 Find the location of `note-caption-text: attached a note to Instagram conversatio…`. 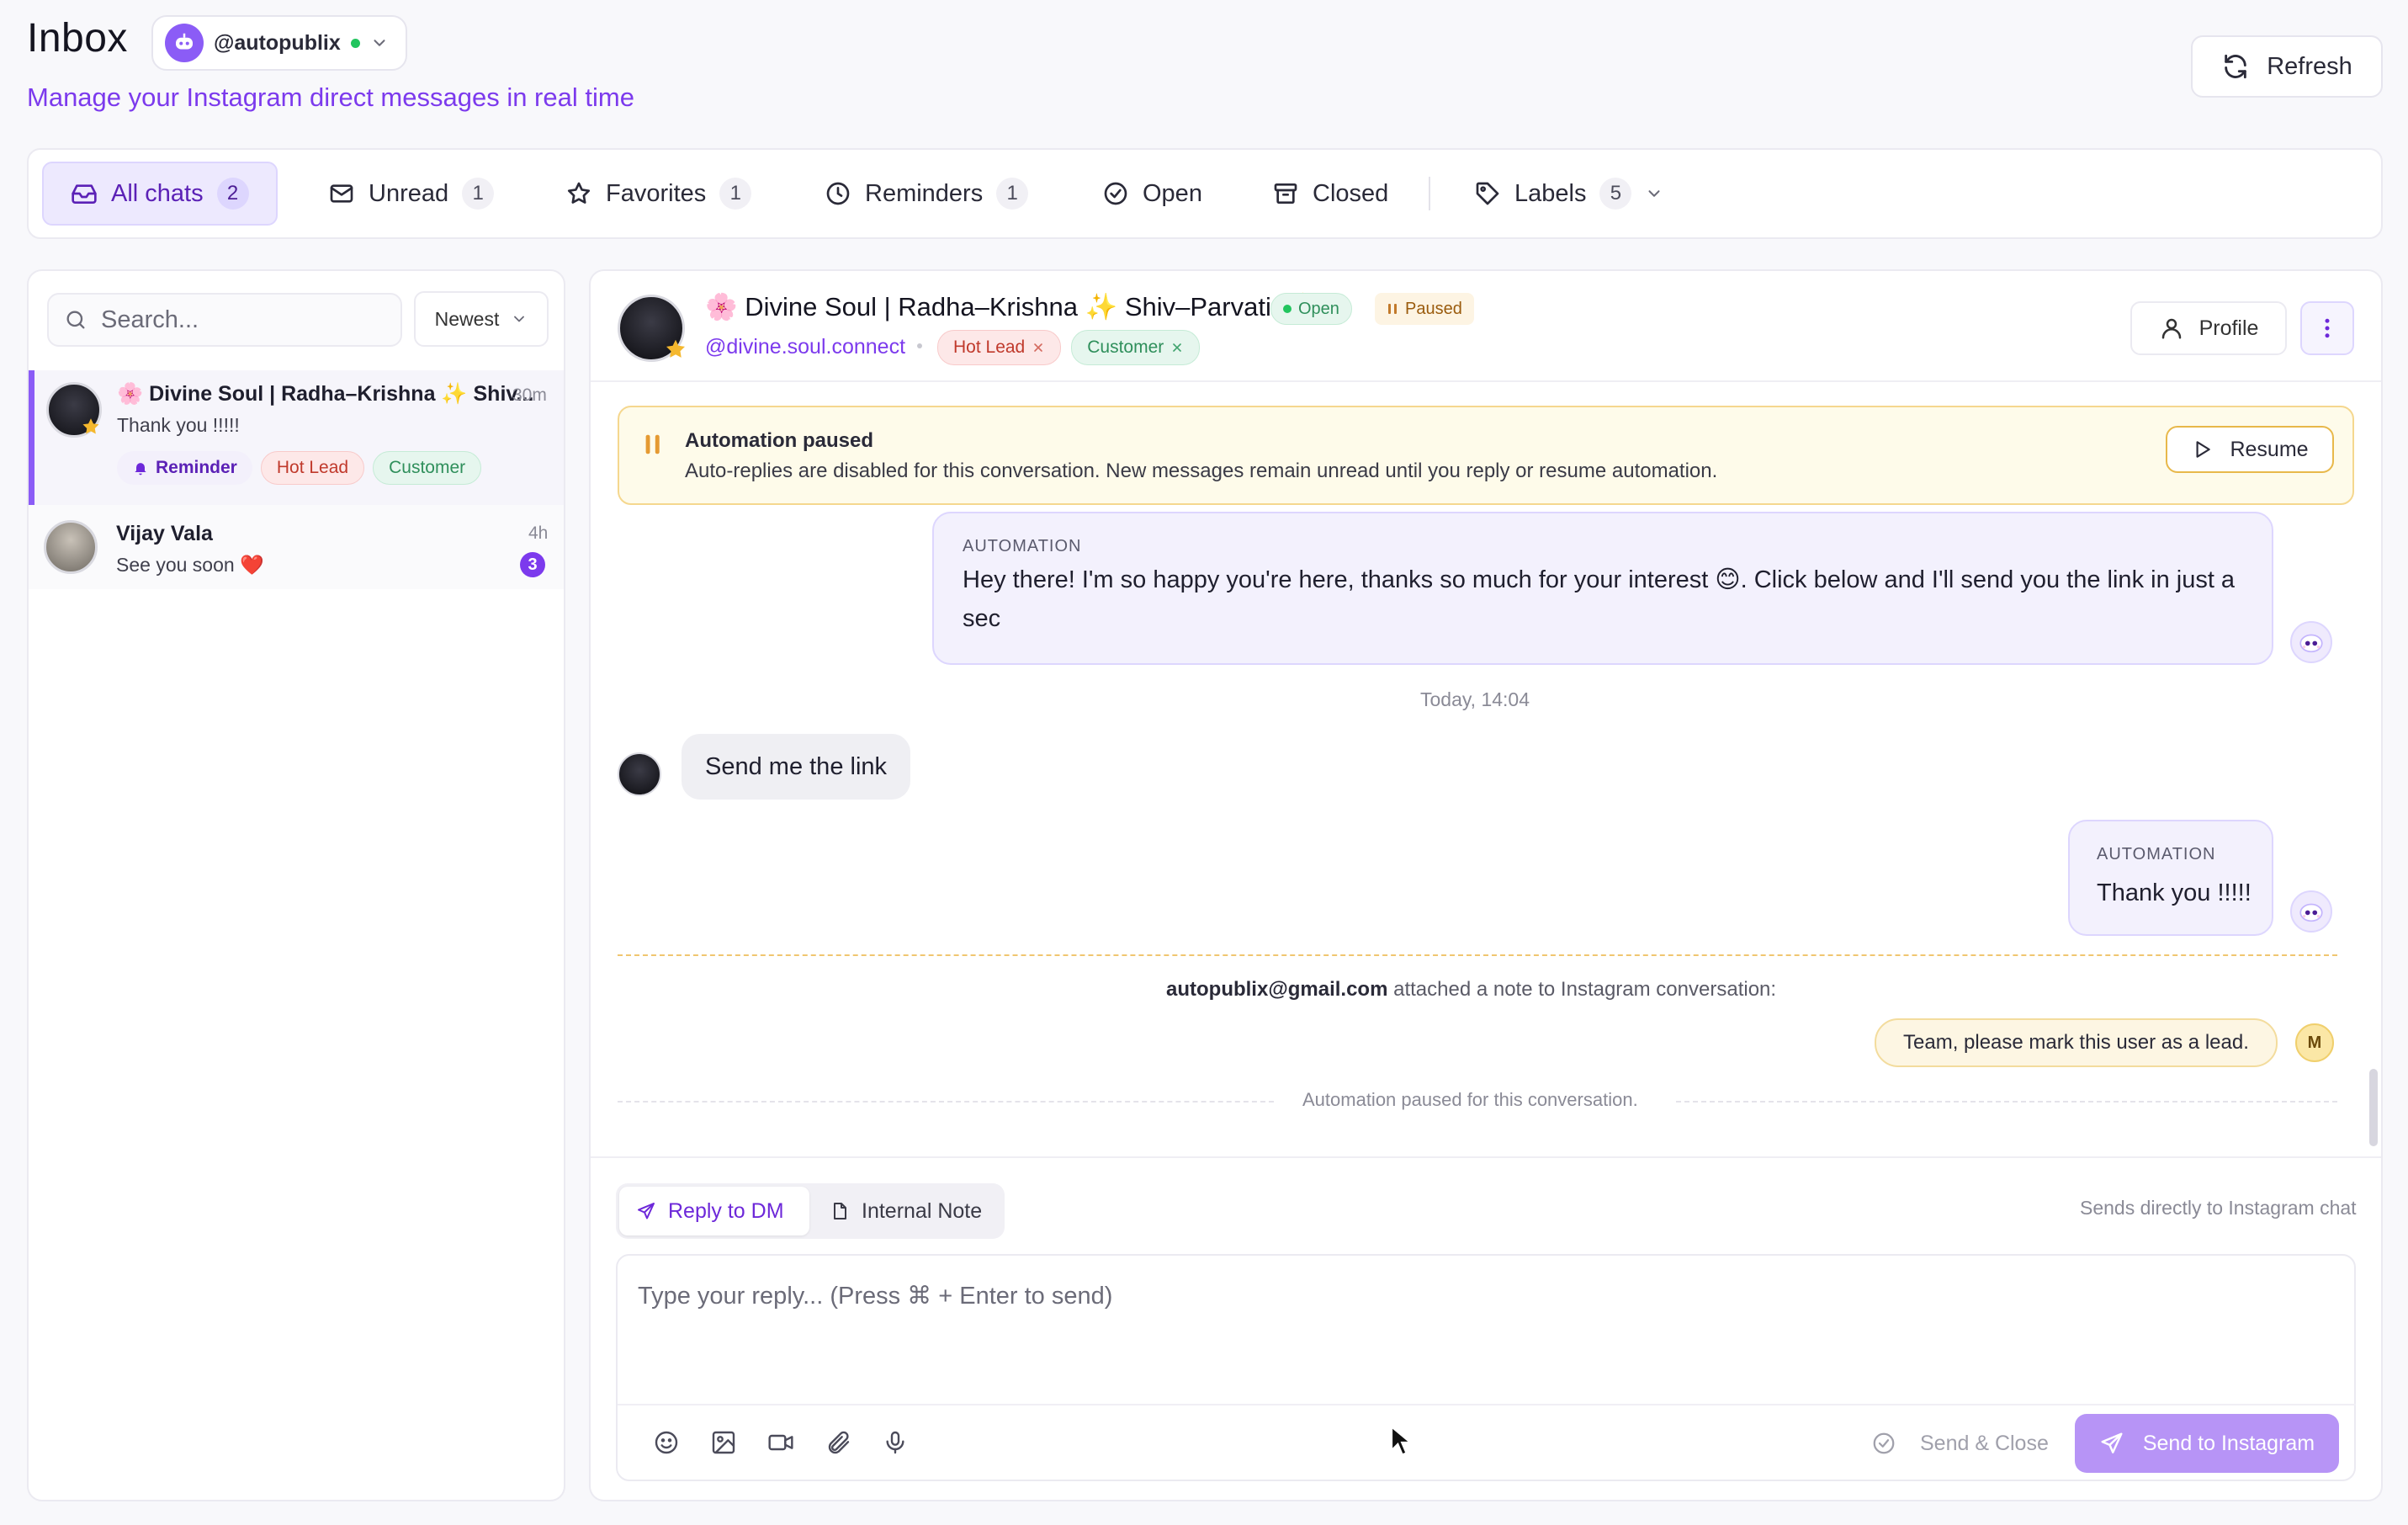

note-caption-text: attached a note to Instagram conversatio… is located at coordinates (1582, 989).